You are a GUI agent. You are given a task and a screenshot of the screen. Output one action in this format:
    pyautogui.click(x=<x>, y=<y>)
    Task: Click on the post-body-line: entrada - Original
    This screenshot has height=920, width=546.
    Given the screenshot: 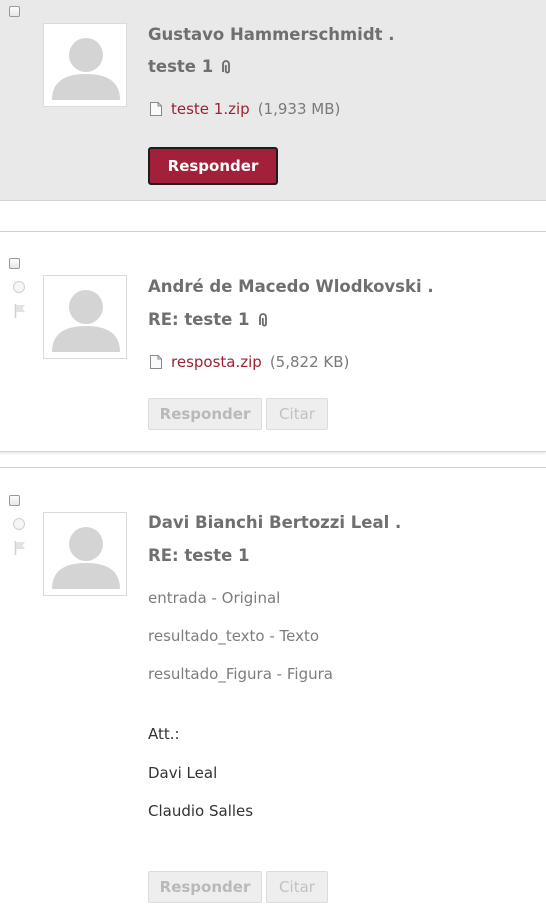 What is the action you would take?
    pyautogui.click(x=214, y=598)
    